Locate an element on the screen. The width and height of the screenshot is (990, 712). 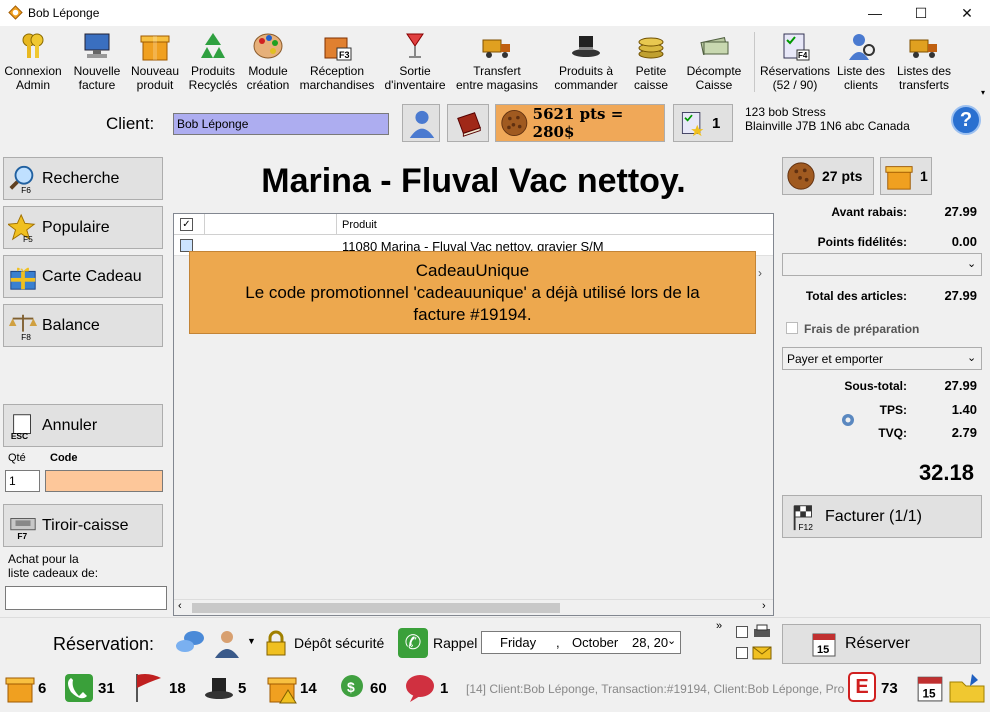
e-icon: E is located at coordinates (862, 687).